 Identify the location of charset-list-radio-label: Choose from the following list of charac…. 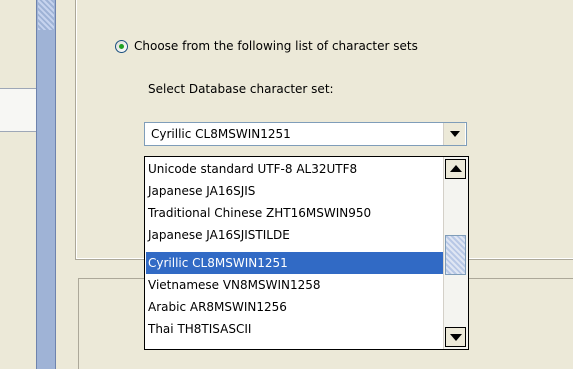
(276, 46).